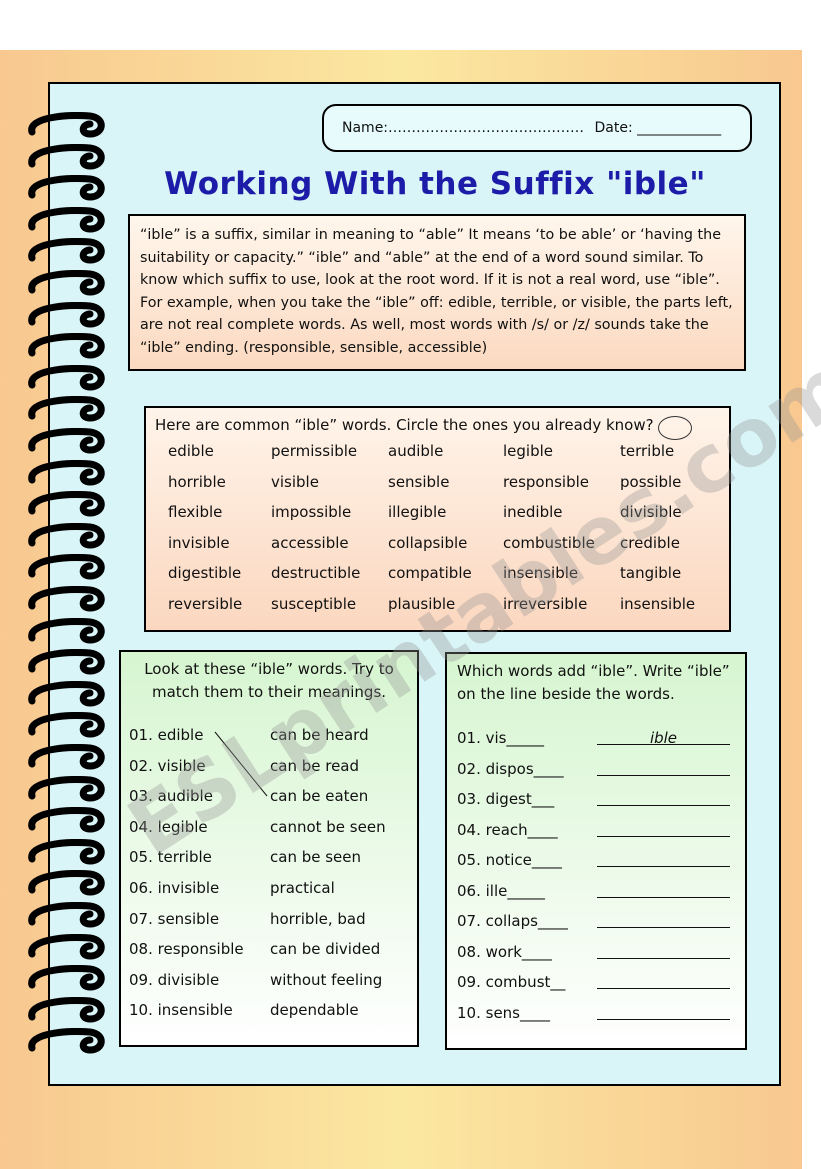  What do you see at coordinates (511, 982) in the screenshot?
I see `root-word-item: 09. combust__` at bounding box center [511, 982].